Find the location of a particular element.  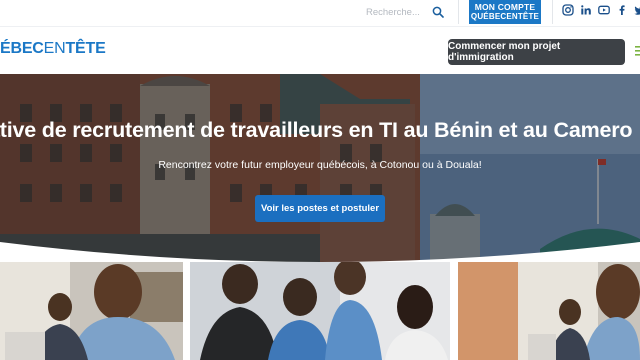

youtube-icon is located at coordinates (604, 10).